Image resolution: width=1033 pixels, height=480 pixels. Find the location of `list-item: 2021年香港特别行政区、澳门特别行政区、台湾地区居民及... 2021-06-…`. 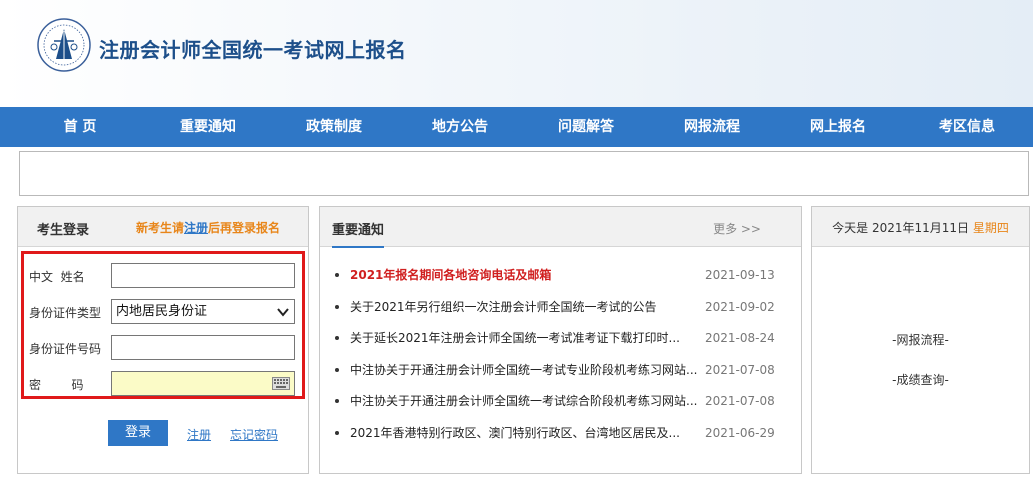

list-item: 2021年香港特别行政区、澳门特别行政区、台湾地区居民及... 2021-06-… is located at coordinates (565, 439).